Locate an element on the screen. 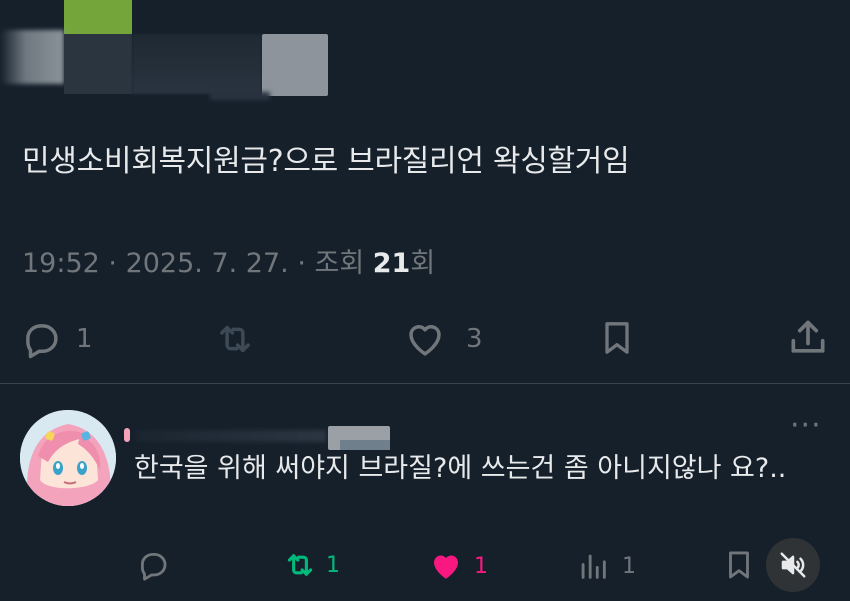 This screenshot has width=850, height=601. views-suffix: 회 is located at coordinates (423, 263).